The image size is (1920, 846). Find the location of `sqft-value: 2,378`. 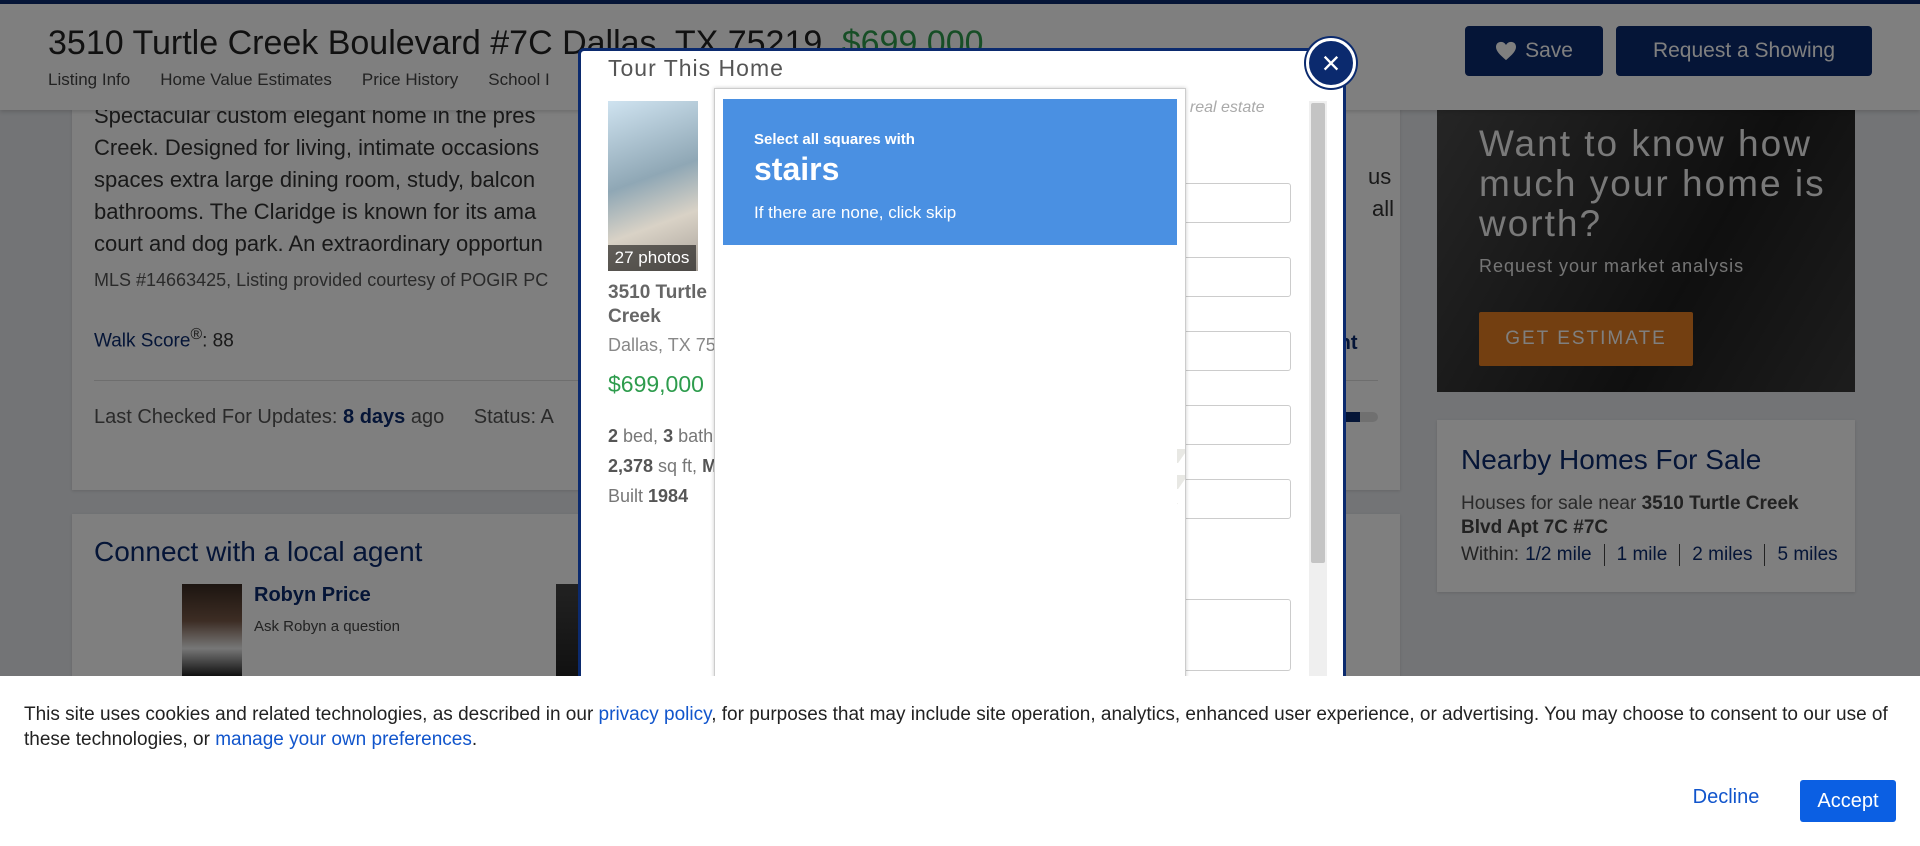

sqft-value: 2,378 is located at coordinates (631, 466).